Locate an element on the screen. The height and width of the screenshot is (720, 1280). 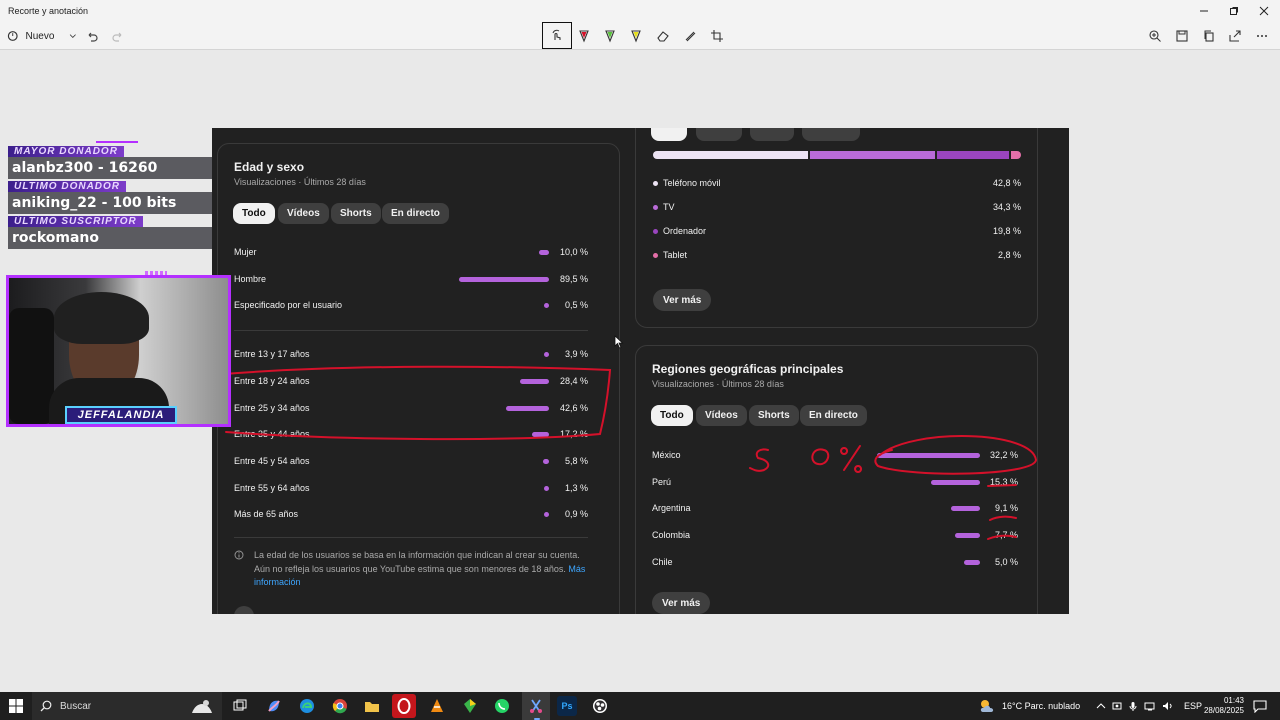
hand-touch-icon is located at coordinates (556, 34).